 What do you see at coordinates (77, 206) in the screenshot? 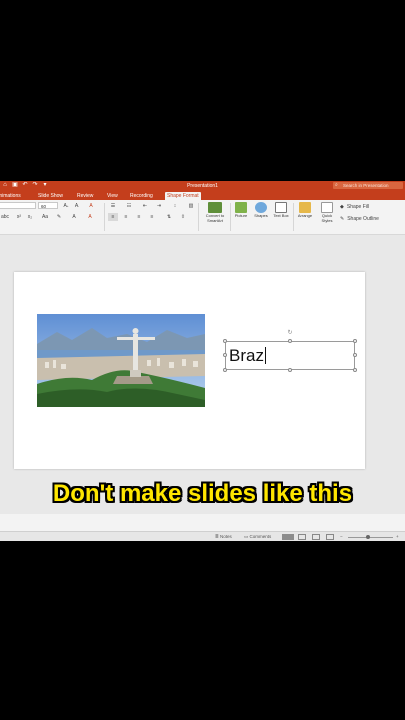
I see `shrink-font-icon: A-` at bounding box center [77, 206].